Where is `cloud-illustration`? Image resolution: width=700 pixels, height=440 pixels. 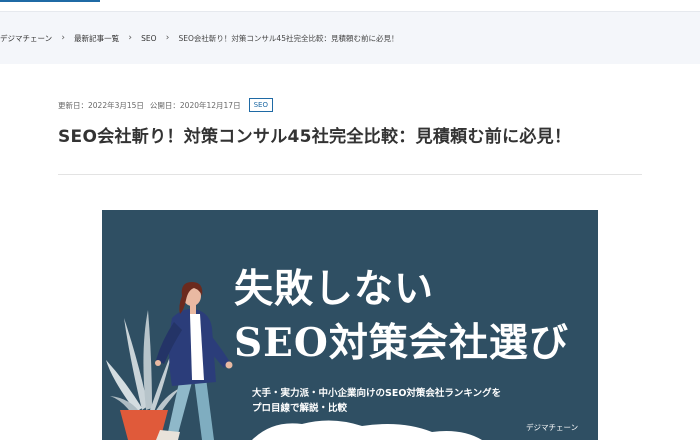 cloud-illustration is located at coordinates (367, 430).